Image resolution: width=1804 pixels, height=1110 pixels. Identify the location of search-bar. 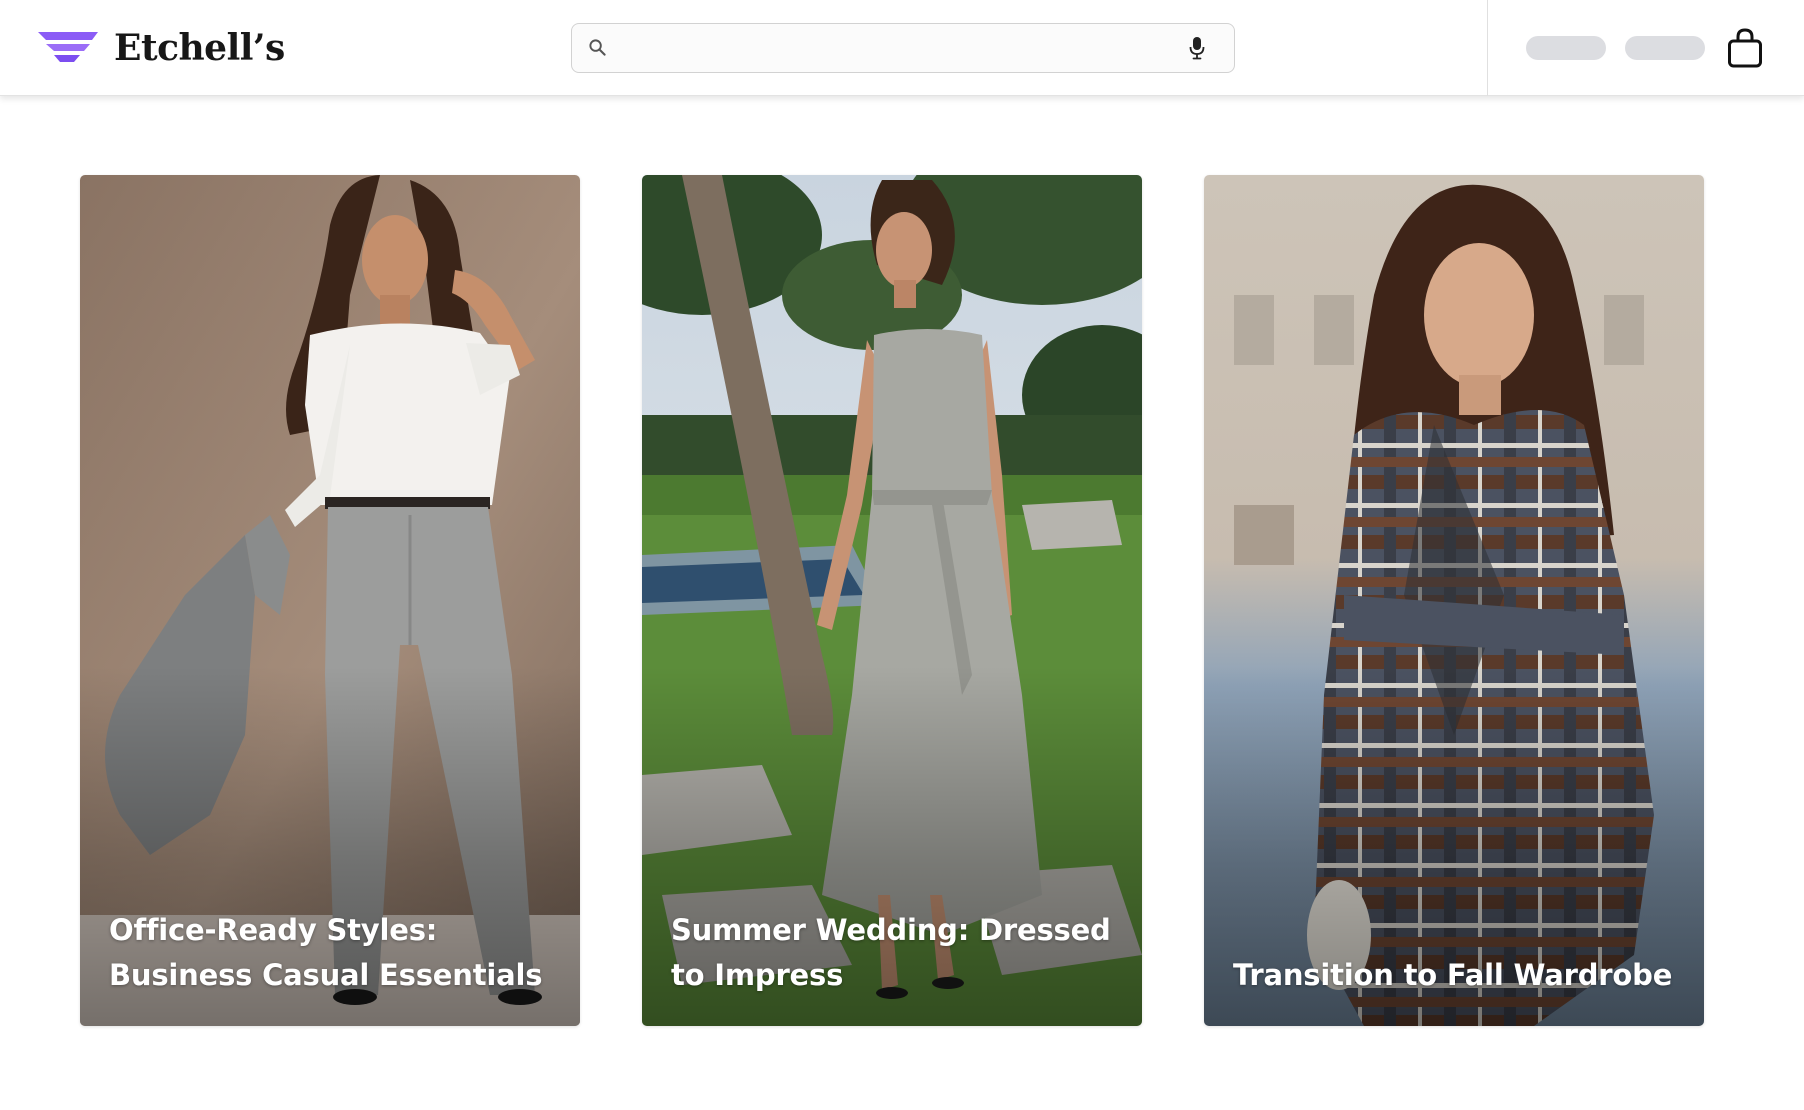
(903, 48).